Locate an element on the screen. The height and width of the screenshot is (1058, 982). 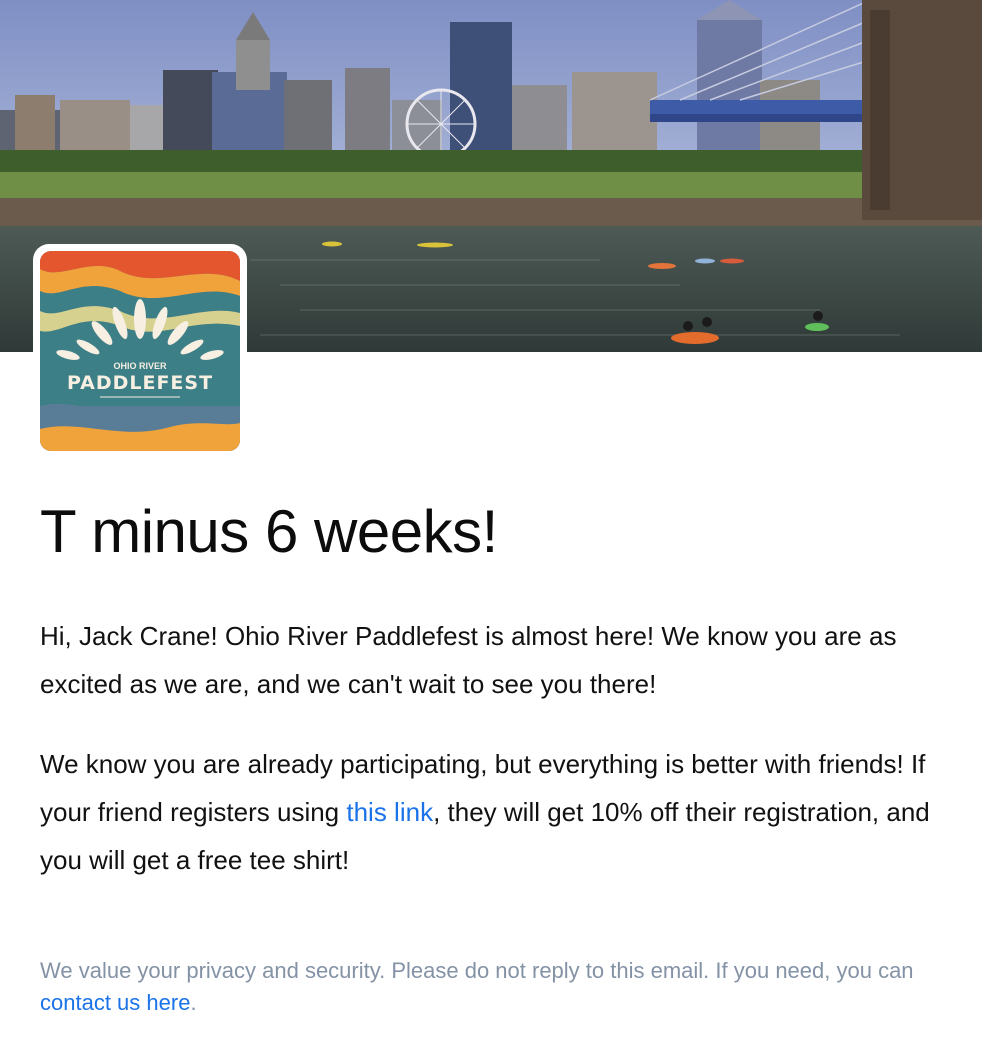
paddlefest-logo-card: OHIO RIVER PADDLEFEST is located at coordinates (140, 351).